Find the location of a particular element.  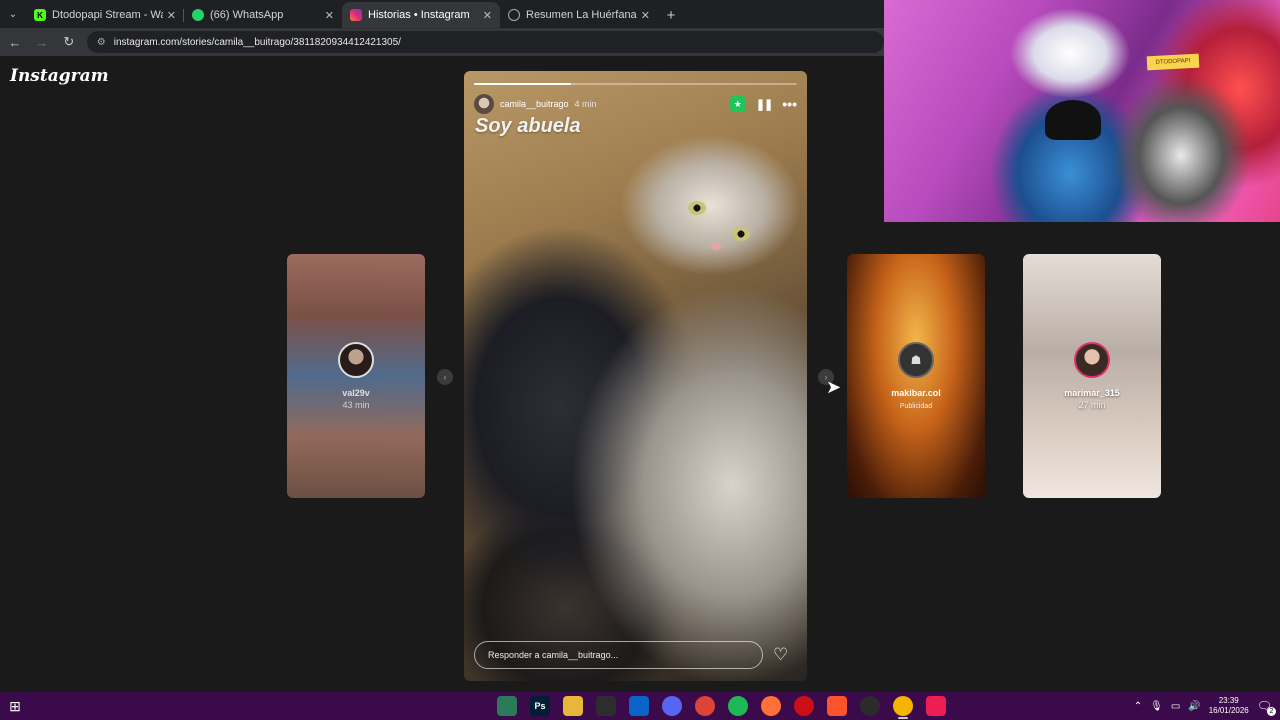

clock-date: 16/01/2026 is located at coordinates (1228, 710).